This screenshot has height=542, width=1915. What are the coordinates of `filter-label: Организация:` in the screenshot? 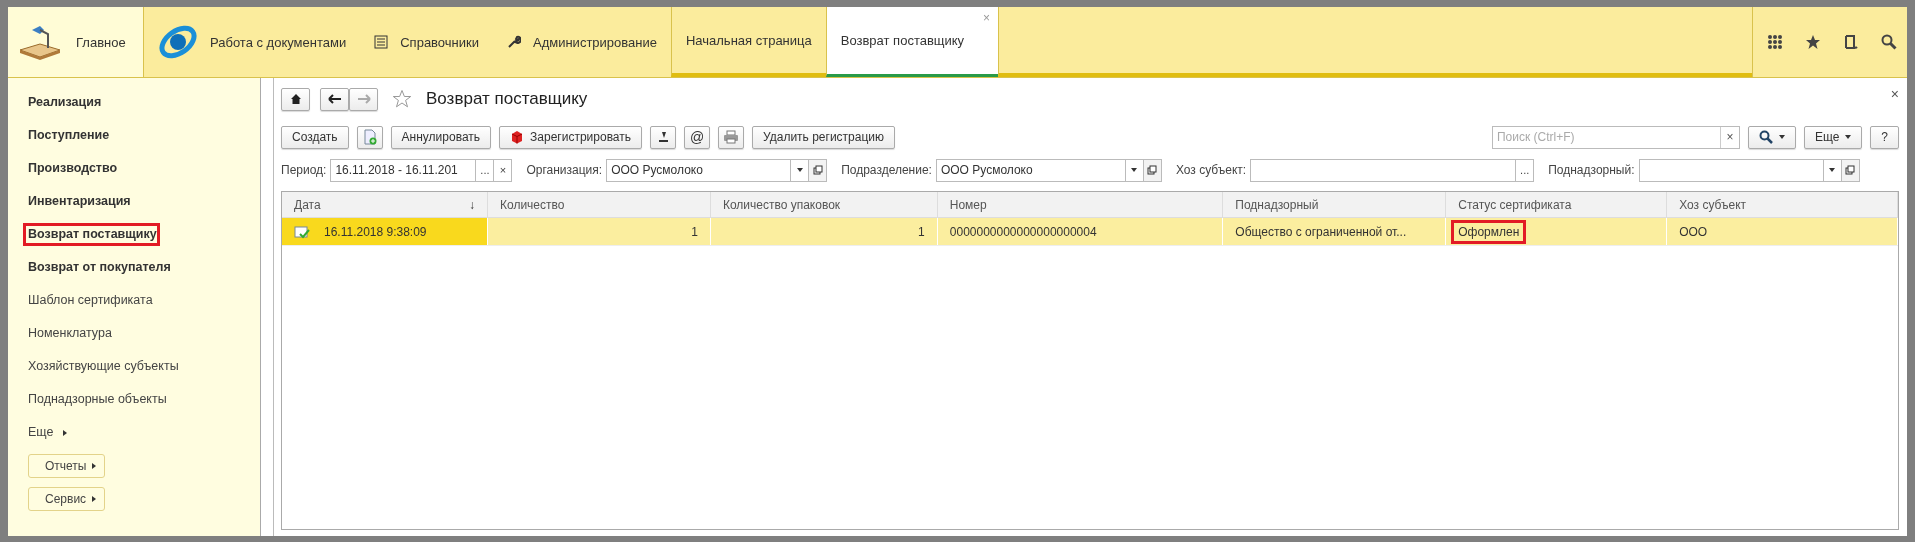 It's located at (564, 170).